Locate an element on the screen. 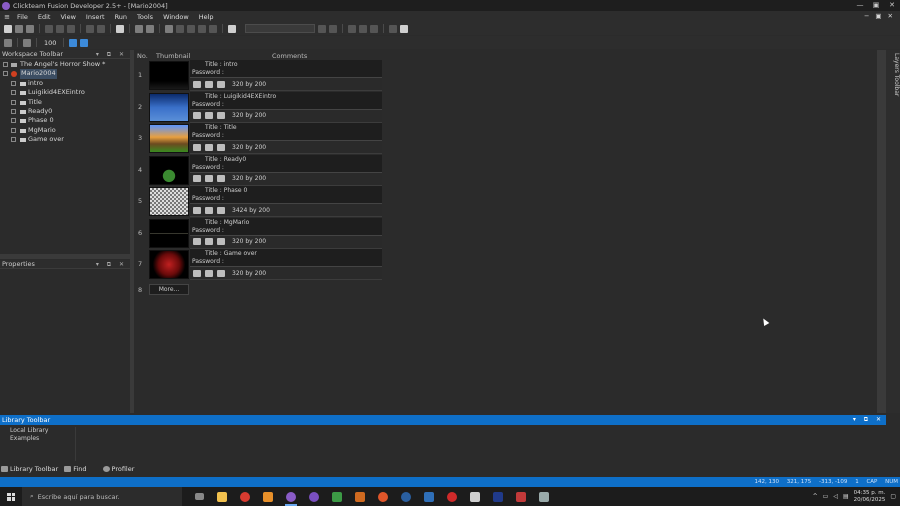 This screenshot has width=900, height=506. app-icon-steam is located at coordinates (406, 496).